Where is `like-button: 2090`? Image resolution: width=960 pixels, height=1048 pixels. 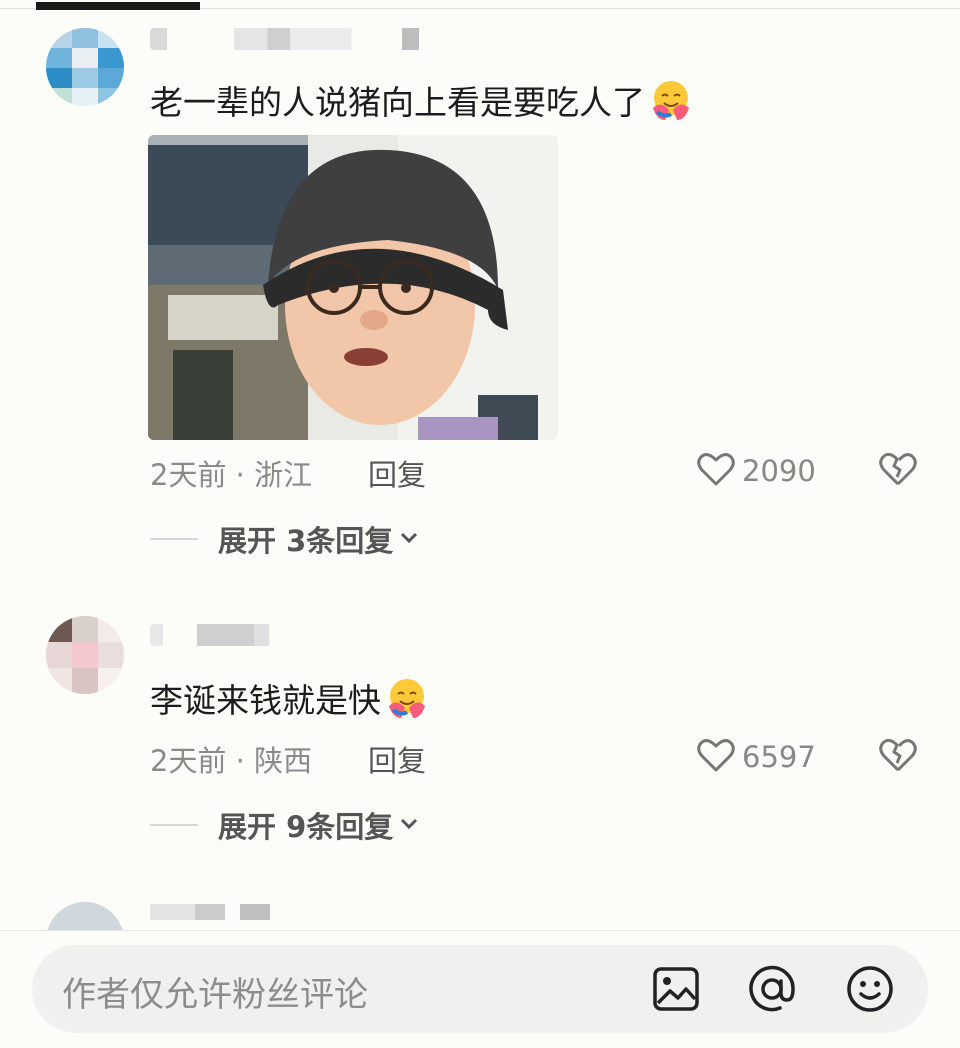 like-button: 2090 is located at coordinates (756, 471).